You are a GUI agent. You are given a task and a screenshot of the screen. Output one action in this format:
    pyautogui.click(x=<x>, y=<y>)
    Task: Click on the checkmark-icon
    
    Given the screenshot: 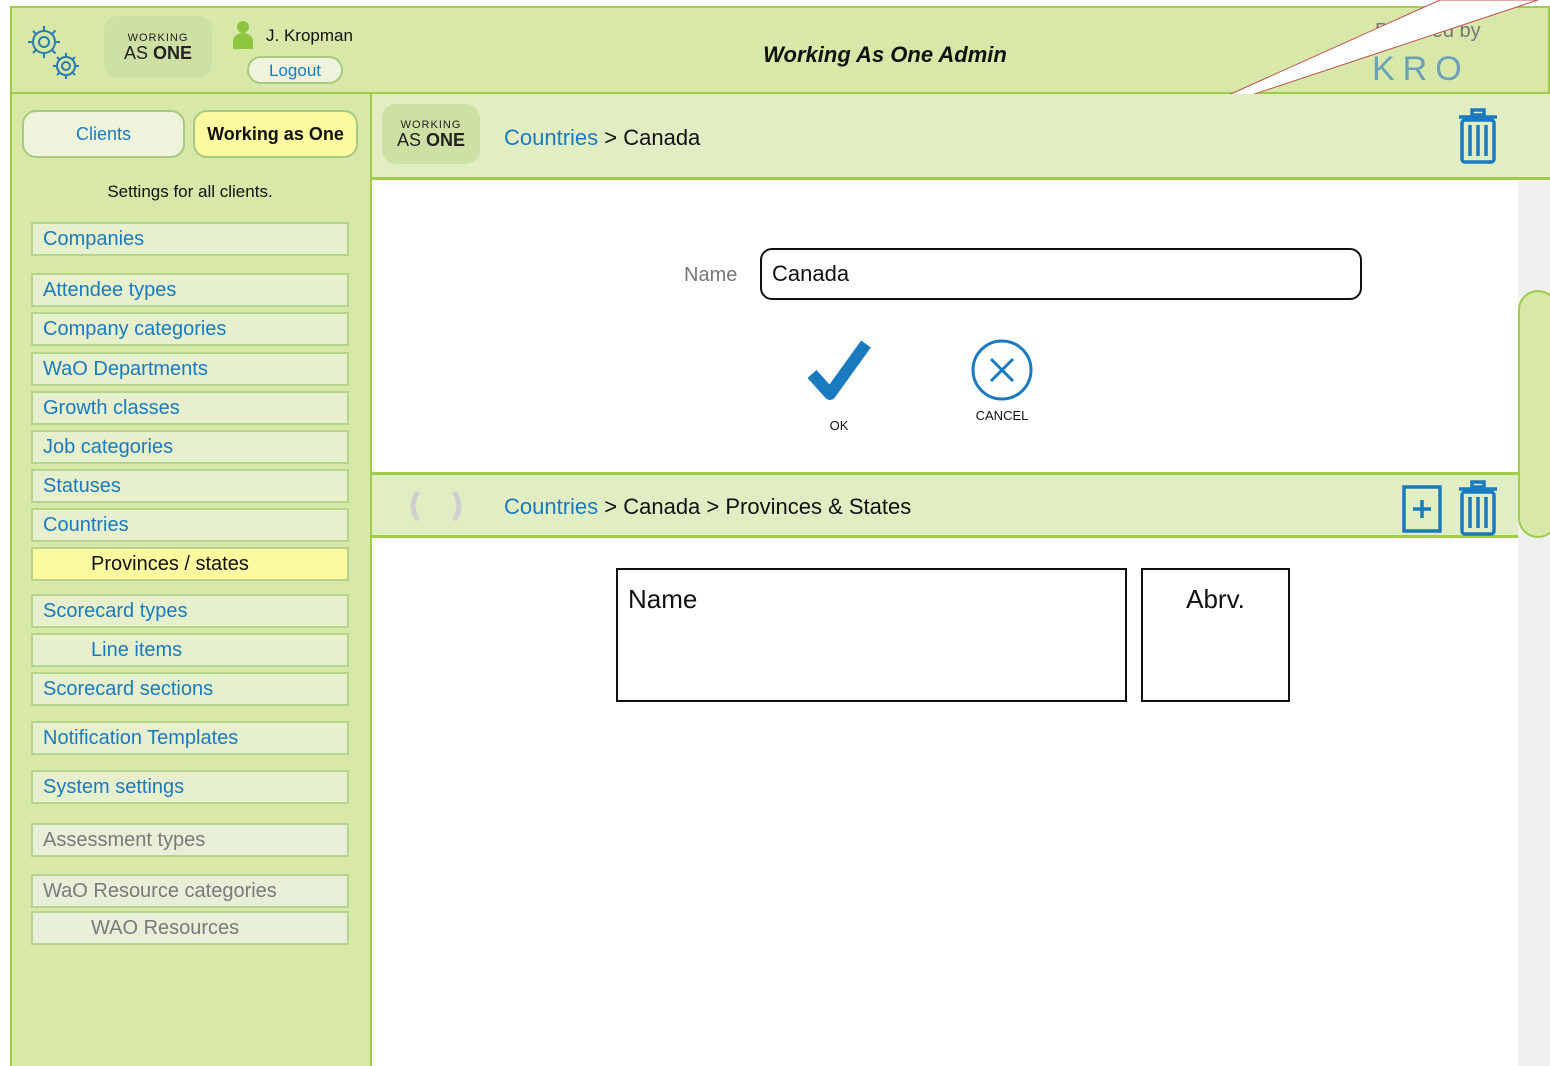 What is the action you would take?
    pyautogui.click(x=839, y=370)
    